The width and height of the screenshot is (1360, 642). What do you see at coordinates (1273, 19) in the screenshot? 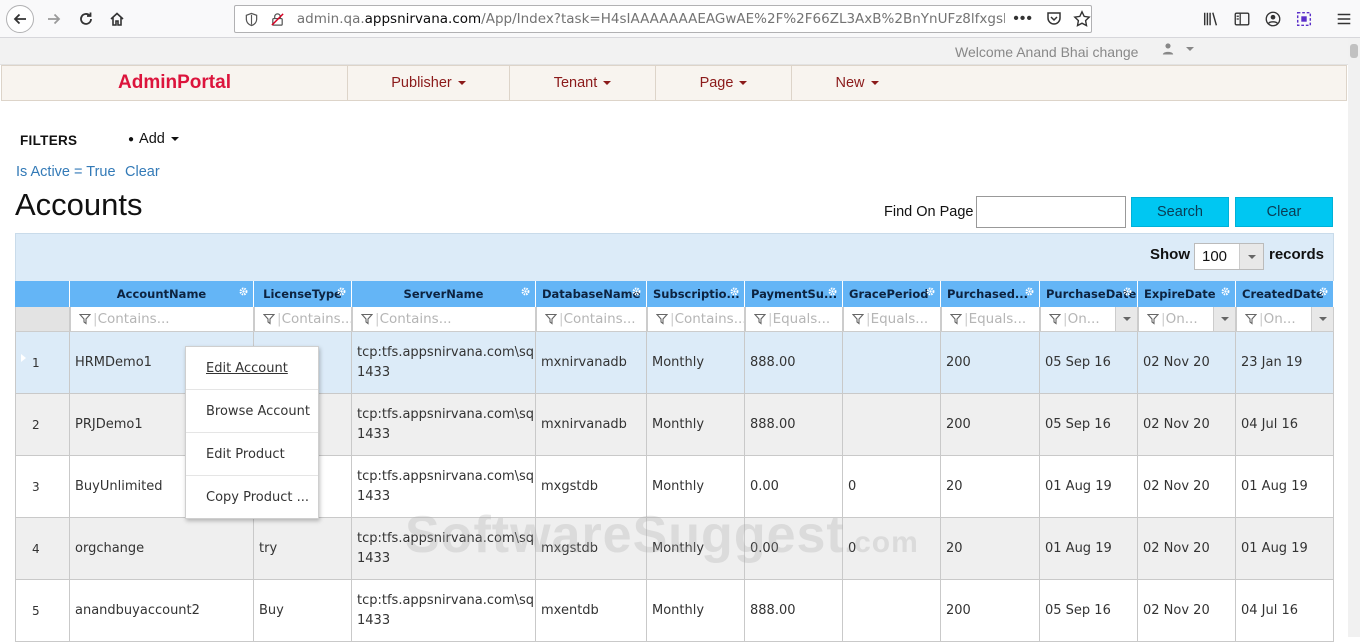
I see `account-icon` at bounding box center [1273, 19].